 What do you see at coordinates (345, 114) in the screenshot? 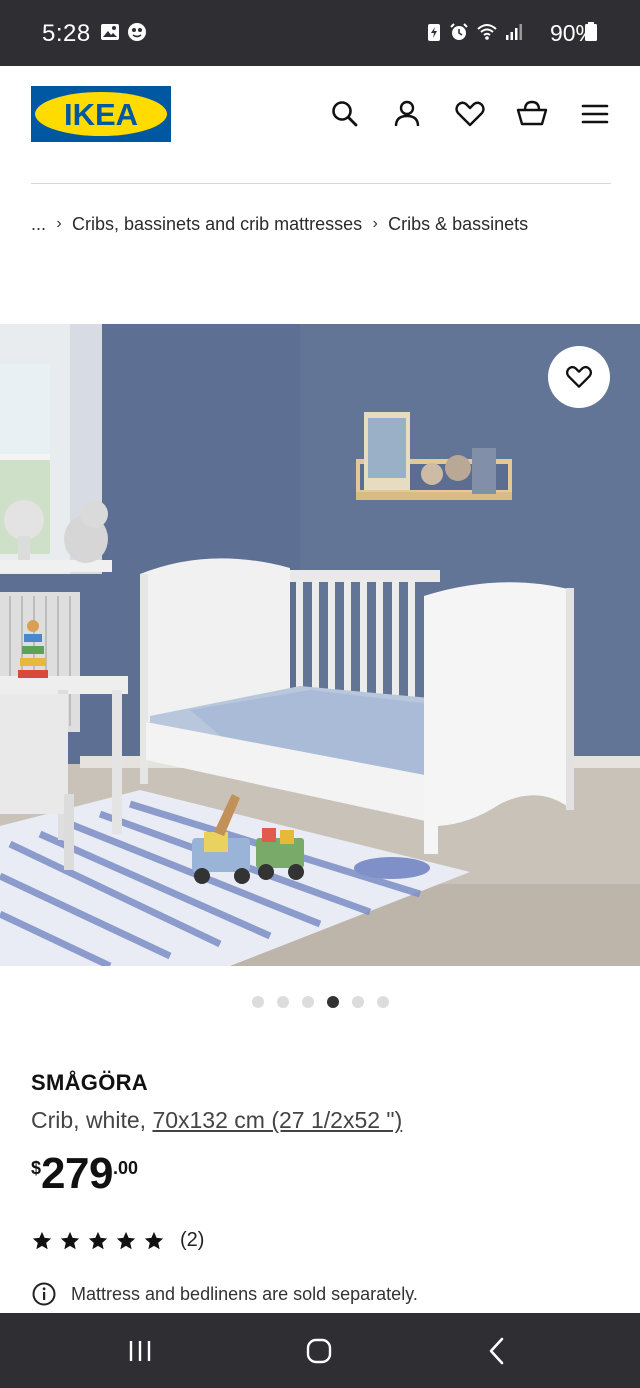
I see `search-icon` at bounding box center [345, 114].